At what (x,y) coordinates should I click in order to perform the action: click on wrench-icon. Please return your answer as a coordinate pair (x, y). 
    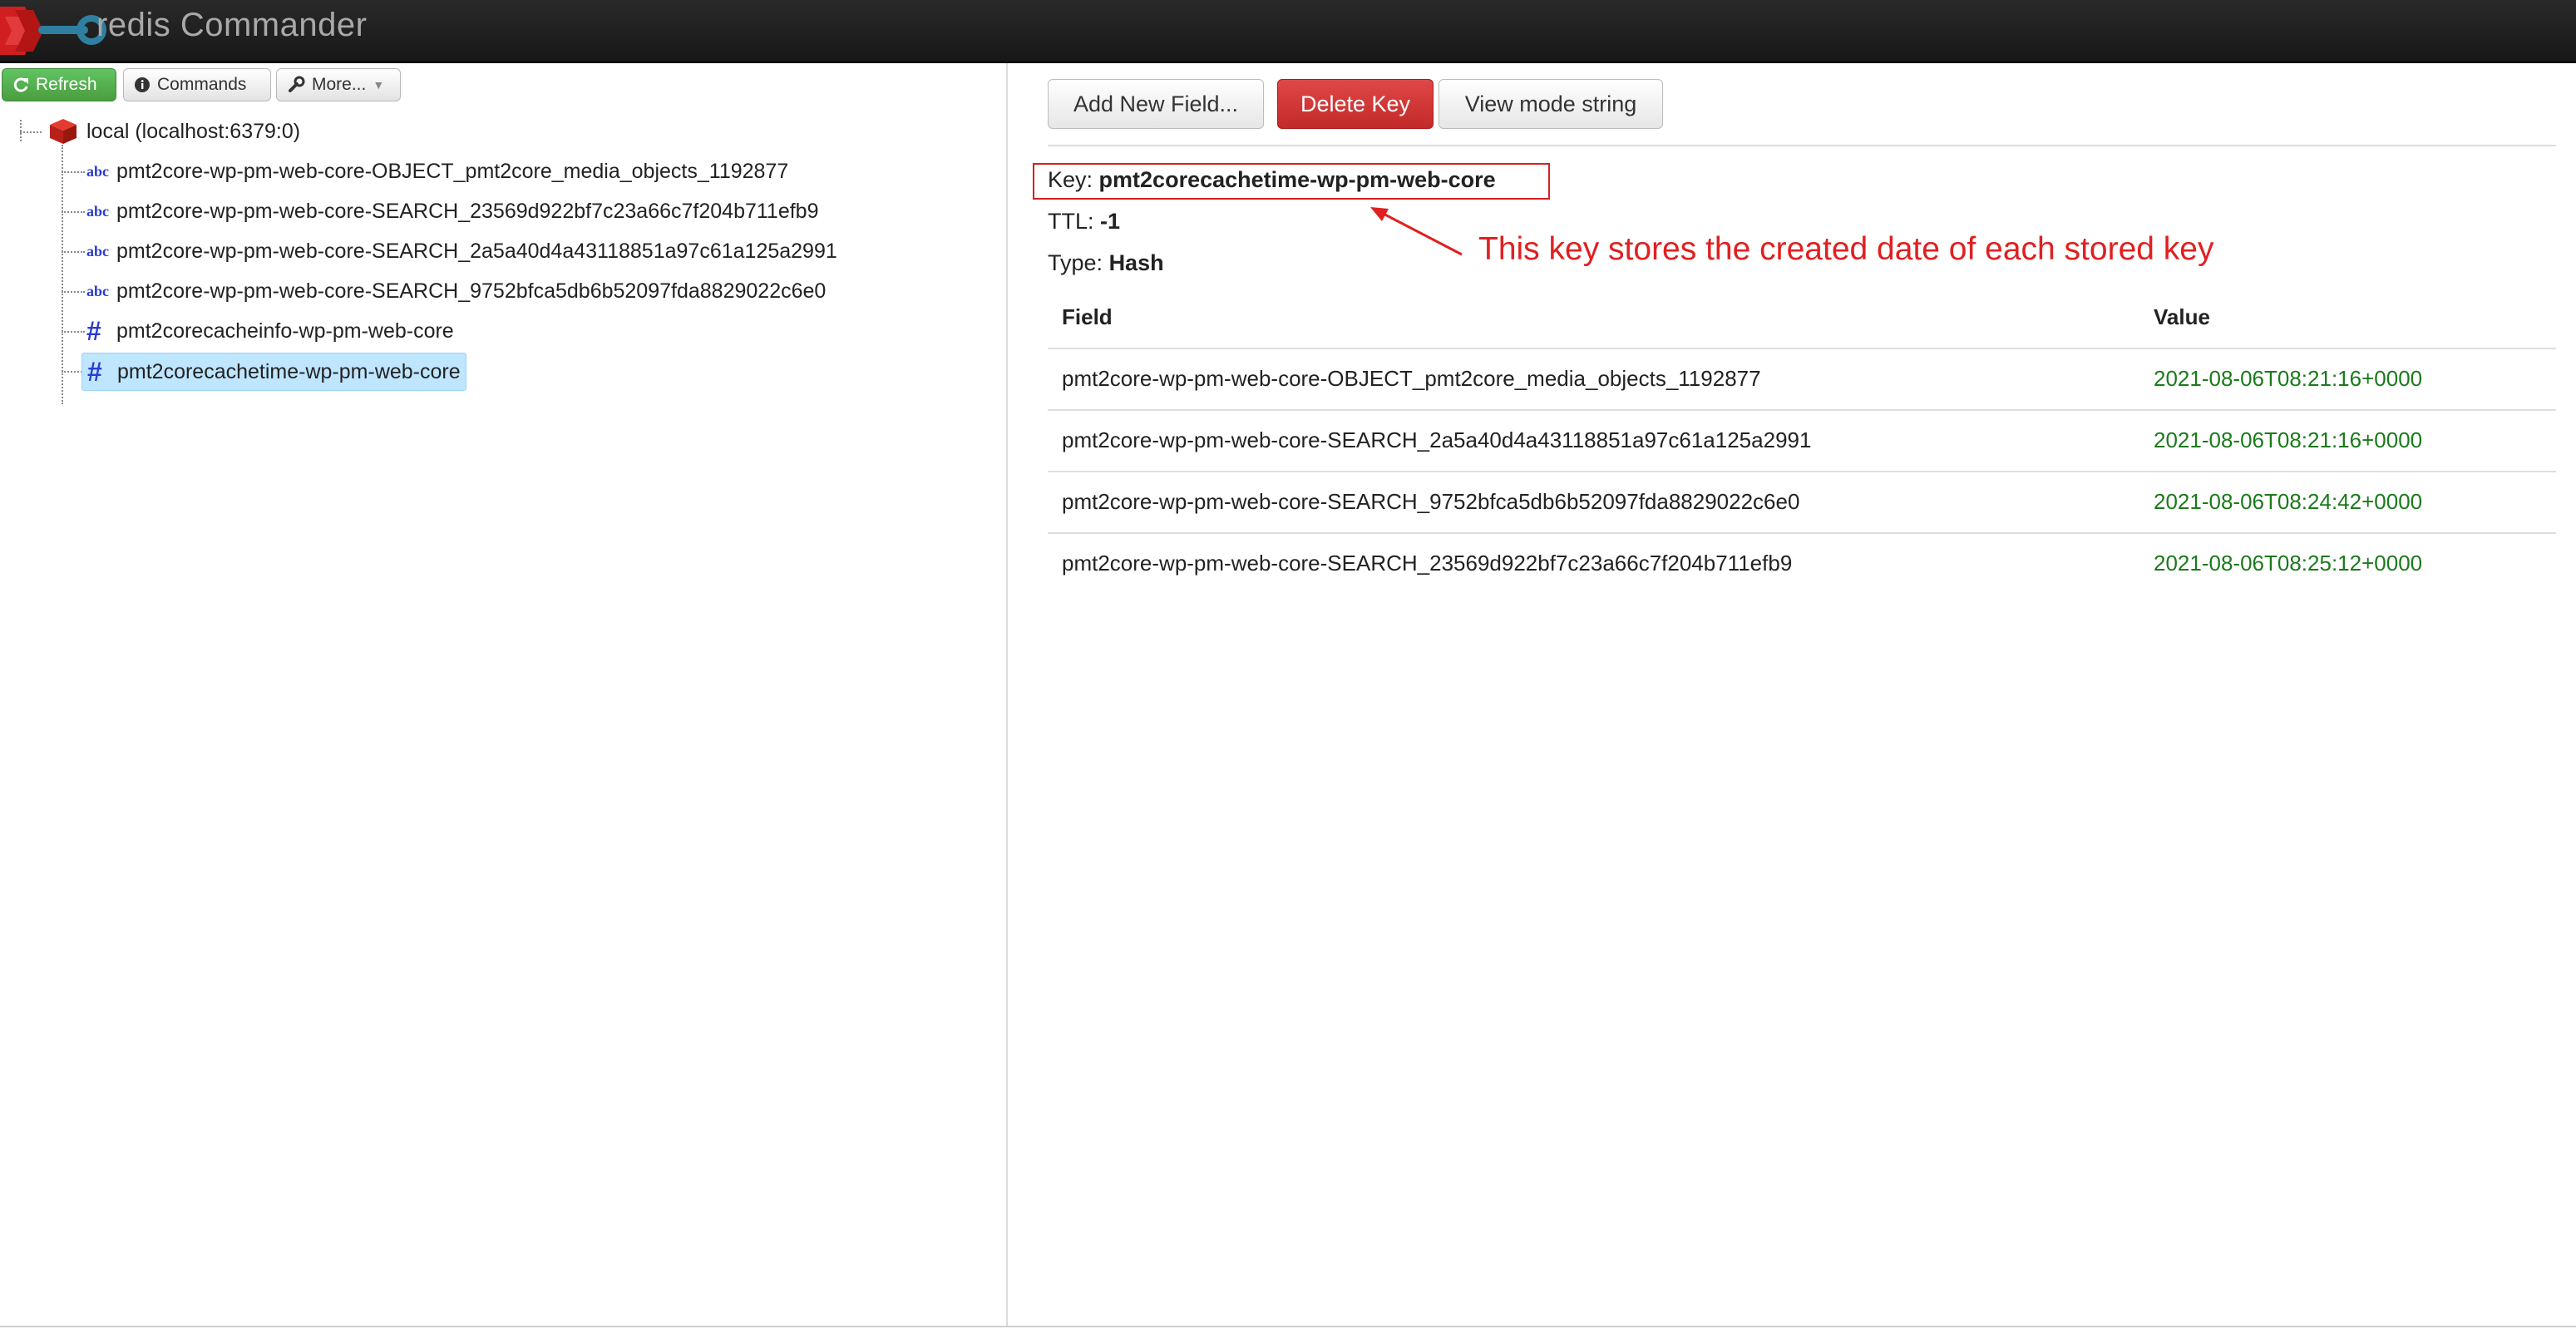
    Looking at the image, I should click on (297, 84).